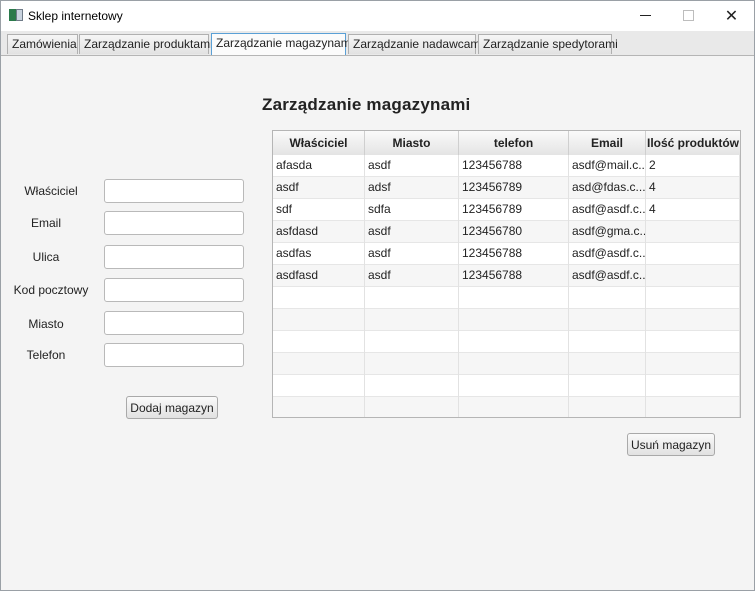 The width and height of the screenshot is (755, 591). Describe the element at coordinates (42, 44) in the screenshot. I see `tab-zamowienia: Zamówienia` at that location.